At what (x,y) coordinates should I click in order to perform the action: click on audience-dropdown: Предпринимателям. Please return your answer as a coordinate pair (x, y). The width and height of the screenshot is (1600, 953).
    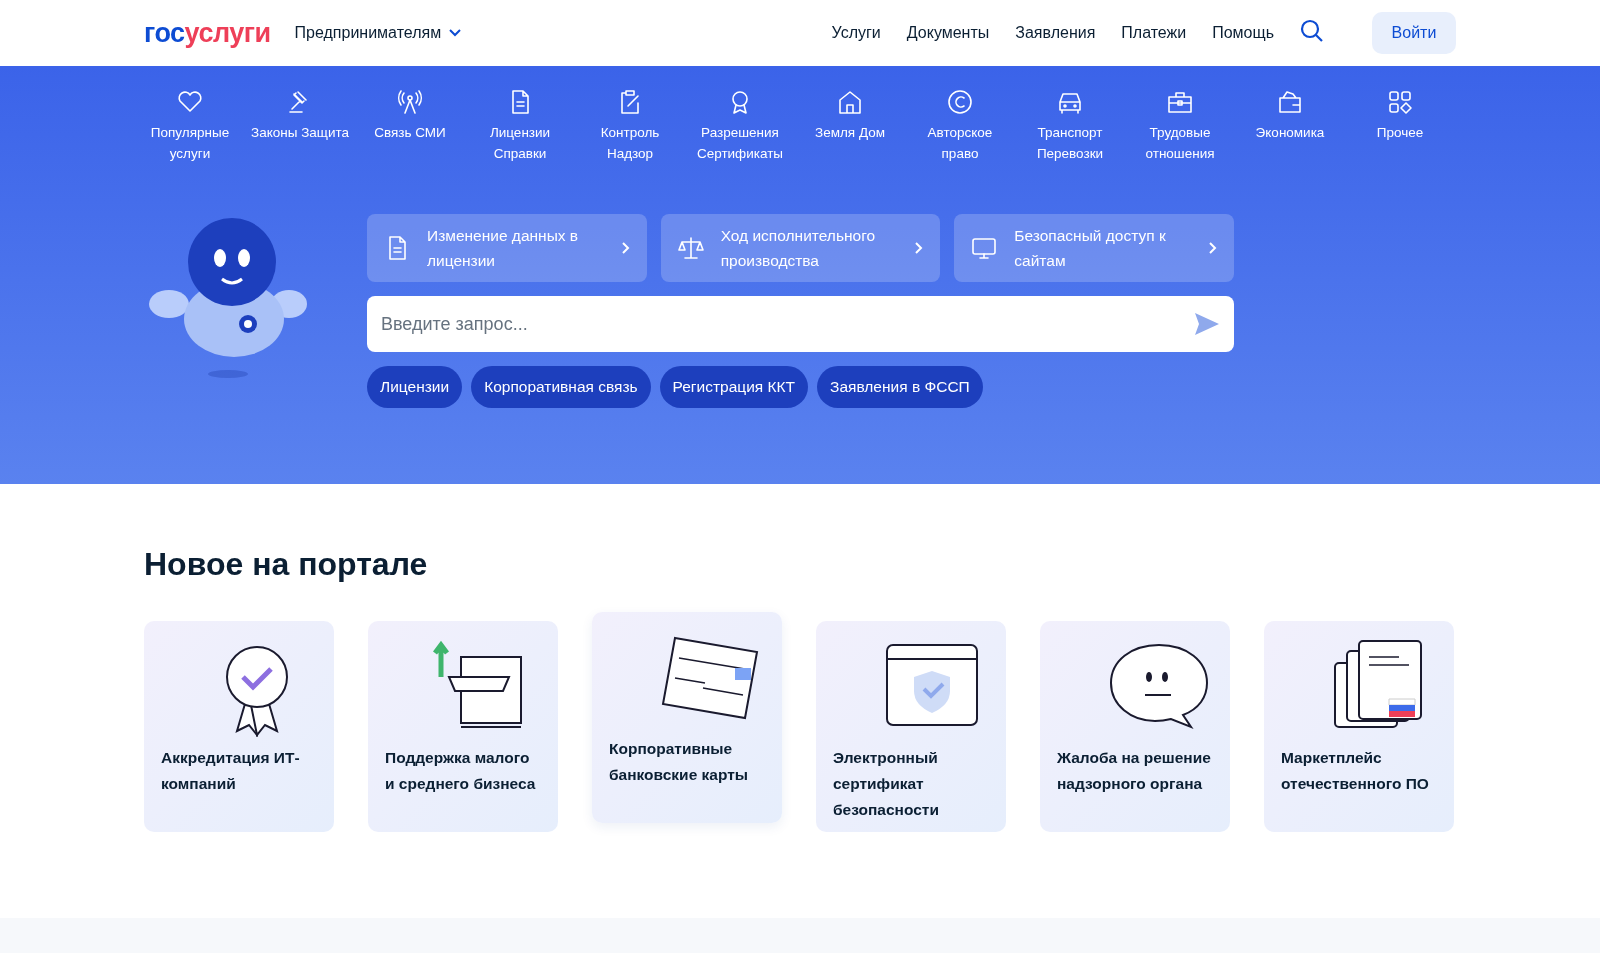
    Looking at the image, I should click on (378, 33).